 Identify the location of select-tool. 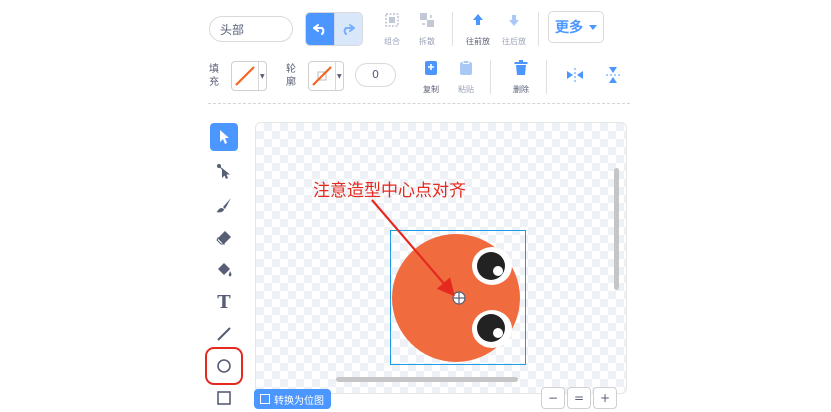
(224, 137).